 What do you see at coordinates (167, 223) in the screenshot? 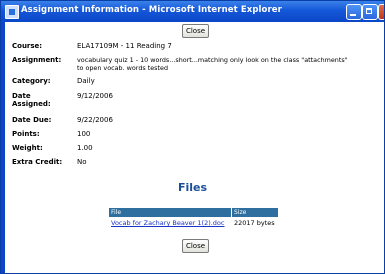
I see `file-link: Vocab for Zachary Beaver 1(2).doc` at bounding box center [167, 223].